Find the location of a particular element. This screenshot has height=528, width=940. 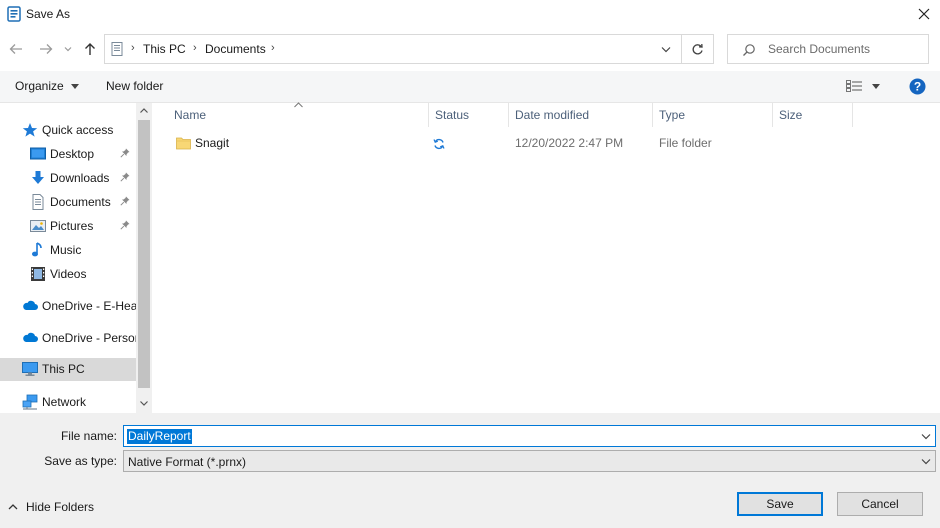

sidebar-item-desktop: Desktop is located at coordinates (68, 154).